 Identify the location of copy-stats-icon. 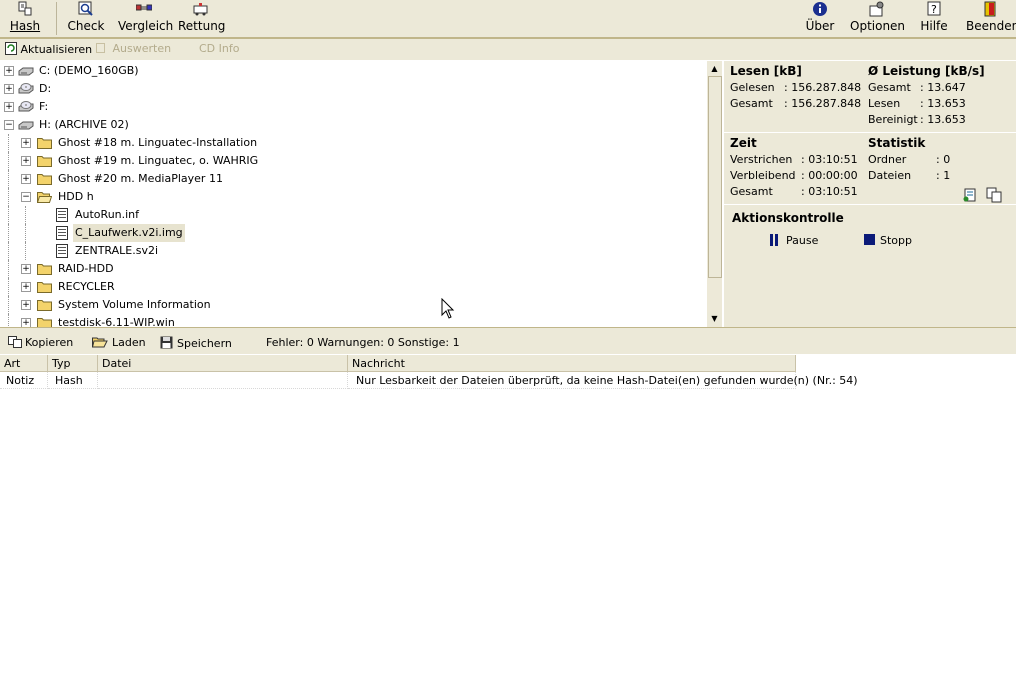
(994, 195).